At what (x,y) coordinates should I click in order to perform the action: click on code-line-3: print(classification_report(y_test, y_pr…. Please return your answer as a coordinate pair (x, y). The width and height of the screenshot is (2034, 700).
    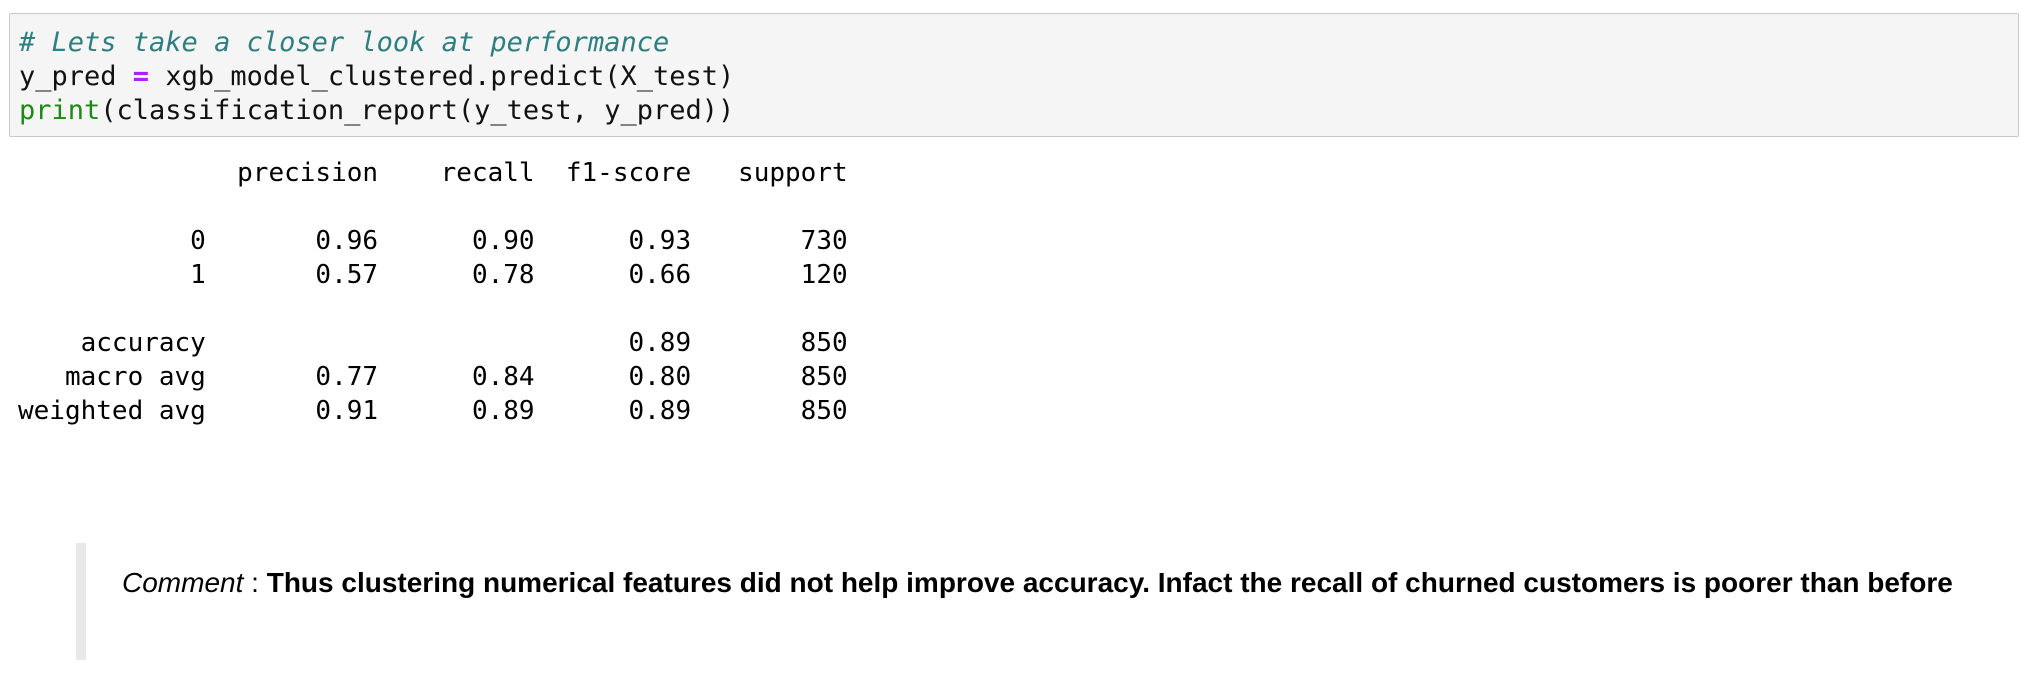
    Looking at the image, I should click on (1018, 111).